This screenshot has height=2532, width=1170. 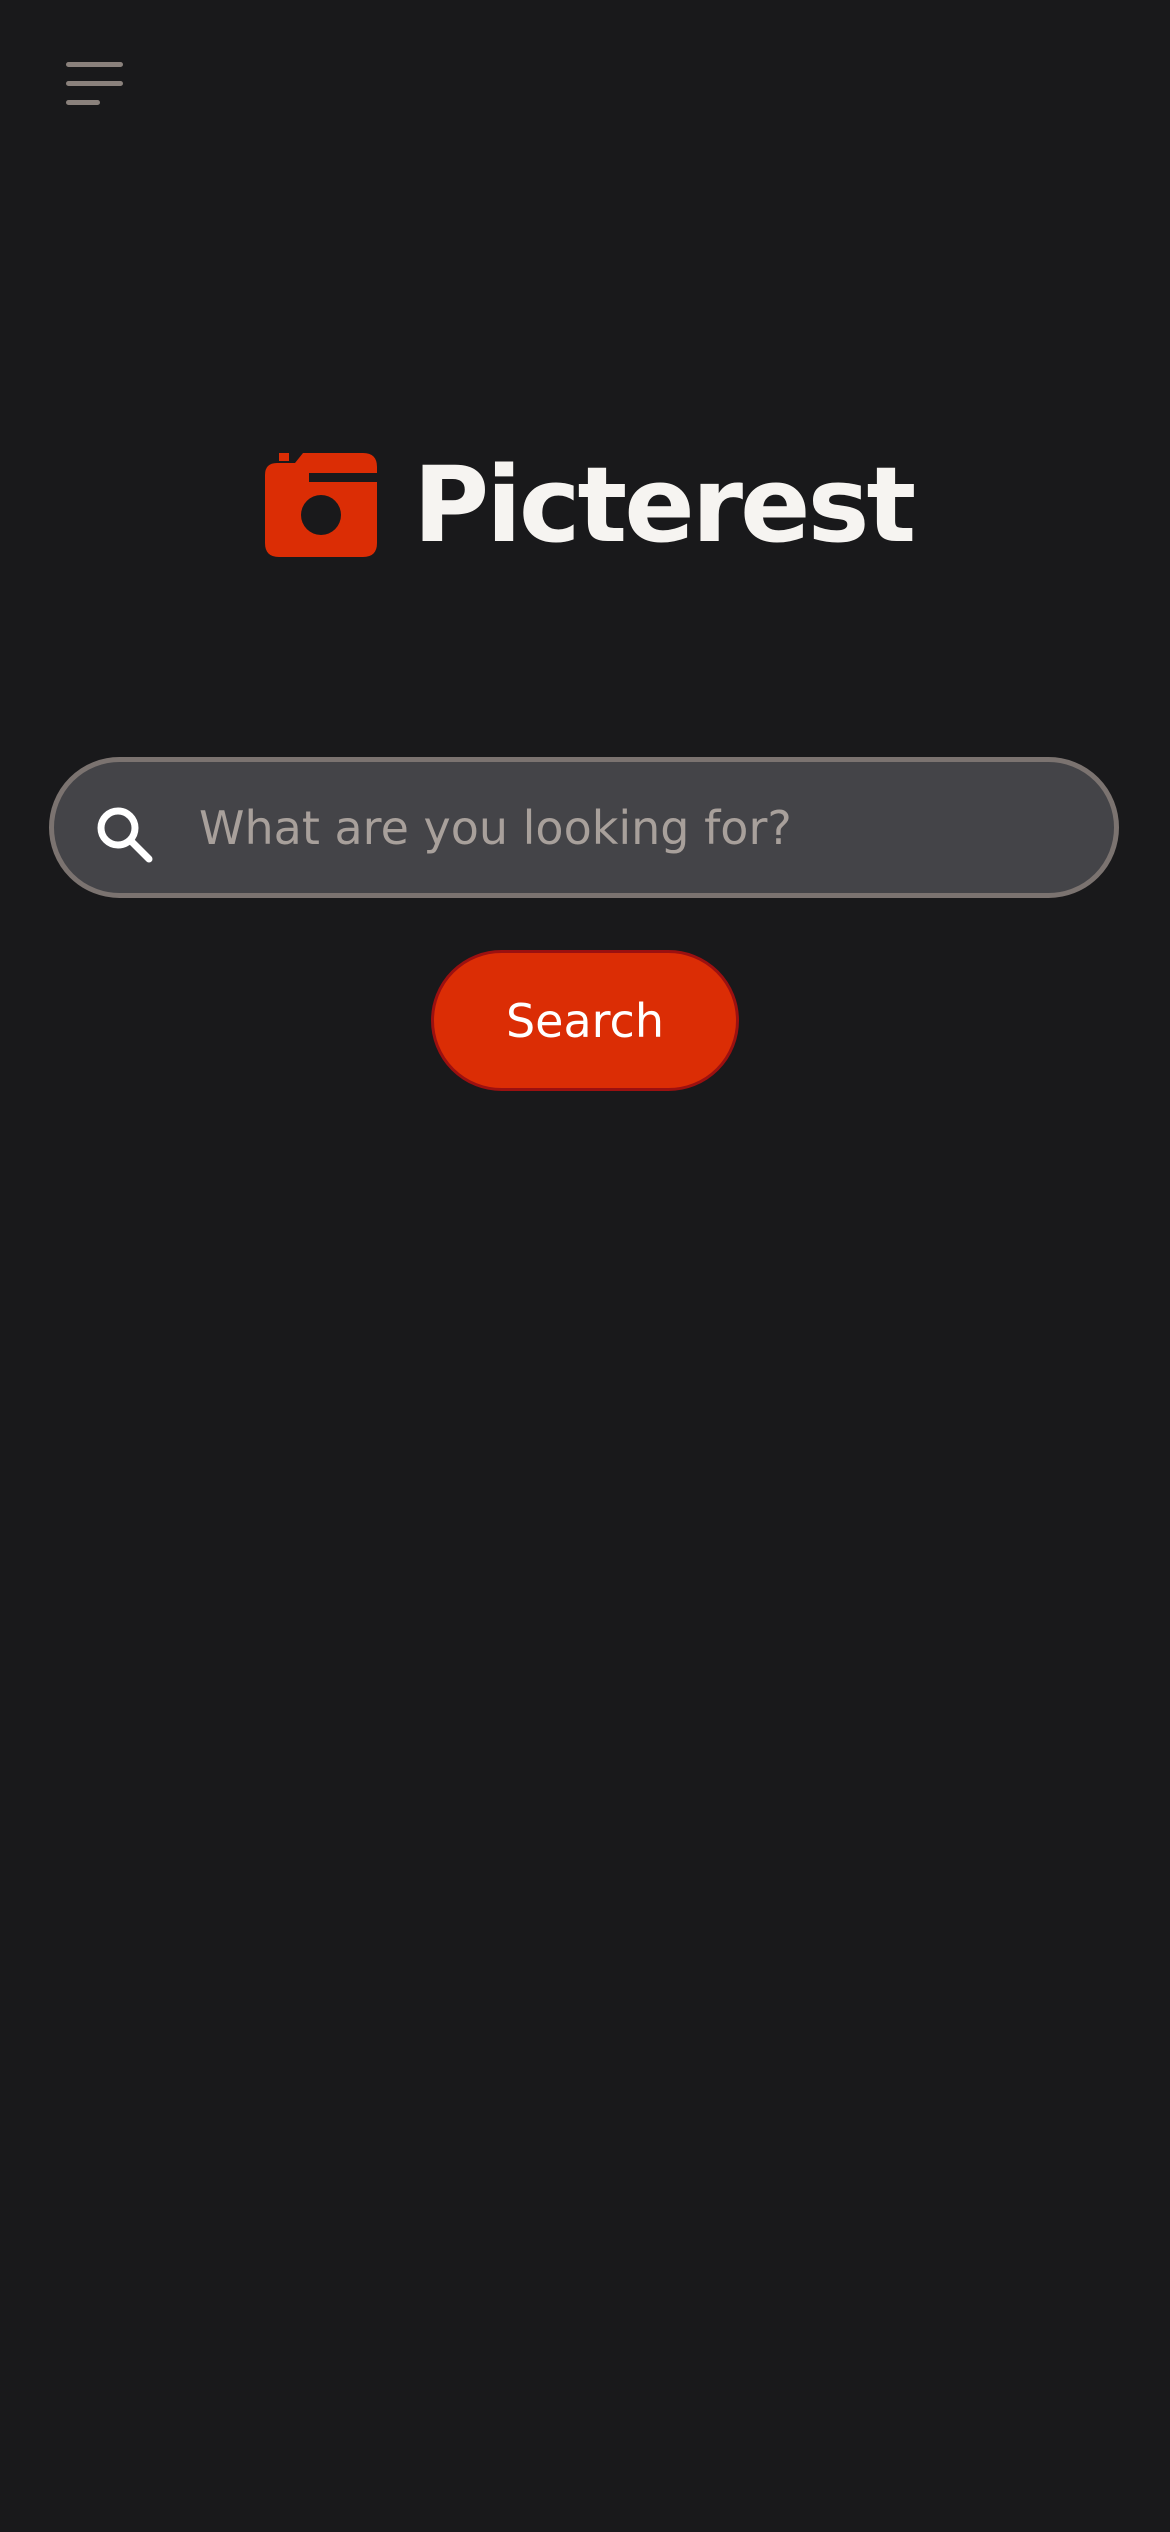 I want to click on app-logo: Picterest, so click(x=590, y=505).